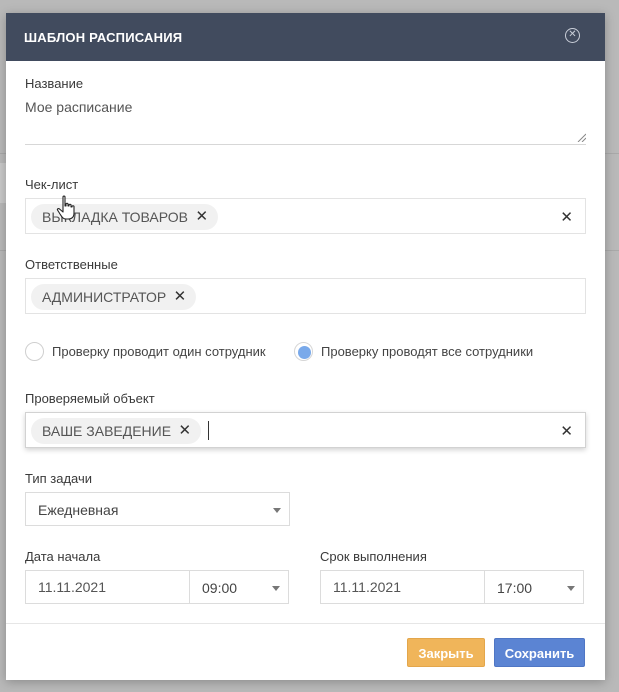 The width and height of the screenshot is (619, 692). I want to click on object-chip: ВАШЕ ЗАВЕДЕНИЕ ✕, so click(116, 431).